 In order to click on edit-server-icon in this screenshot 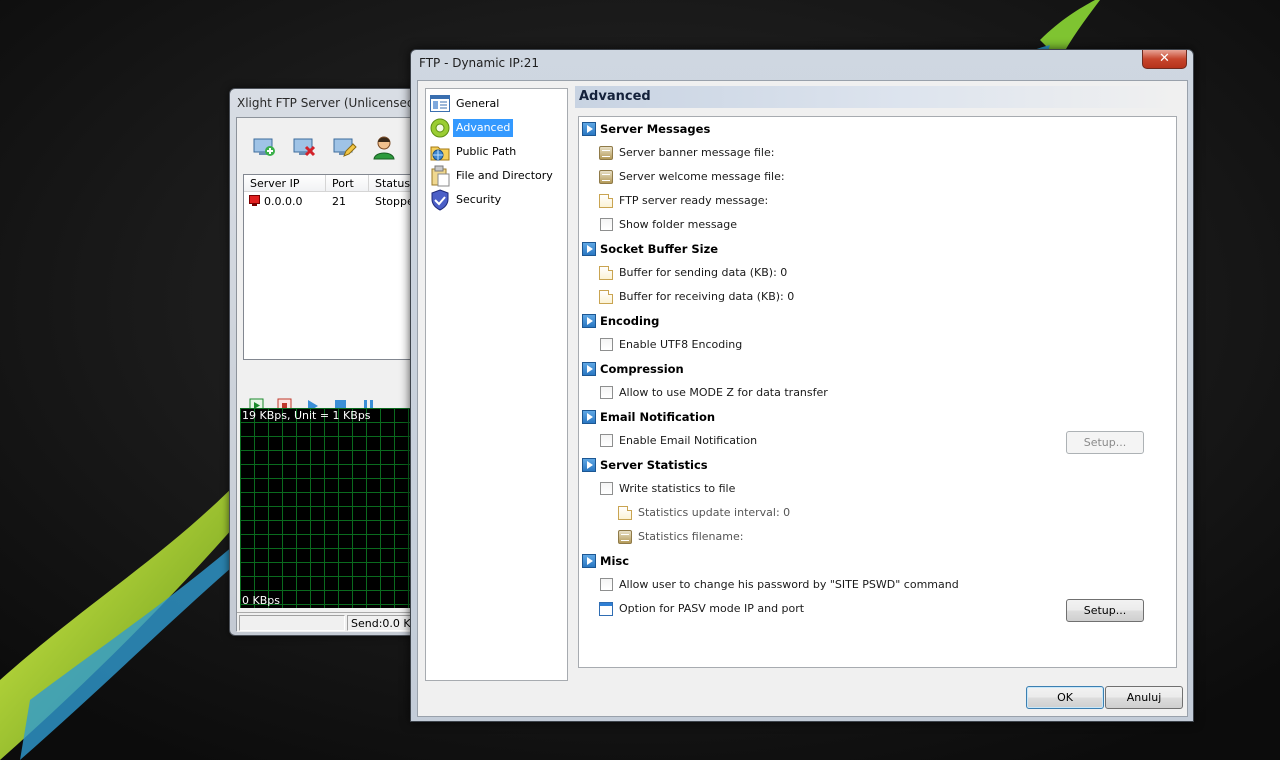, I will do `click(344, 147)`.